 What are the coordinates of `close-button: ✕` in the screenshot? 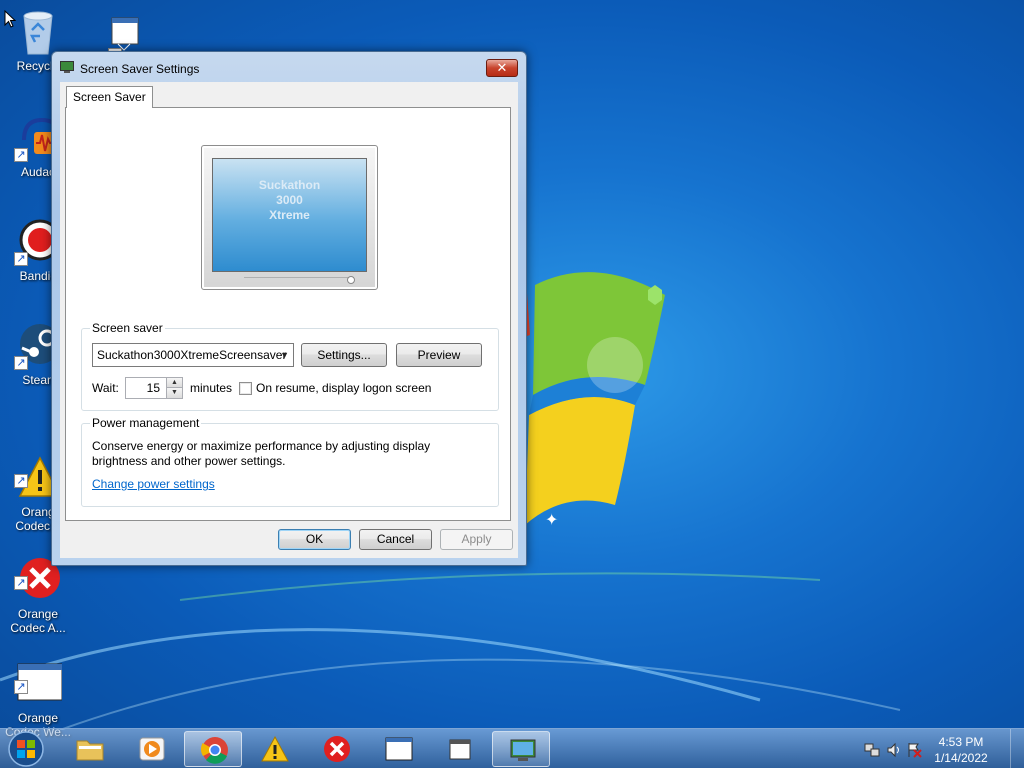 It's located at (502, 68).